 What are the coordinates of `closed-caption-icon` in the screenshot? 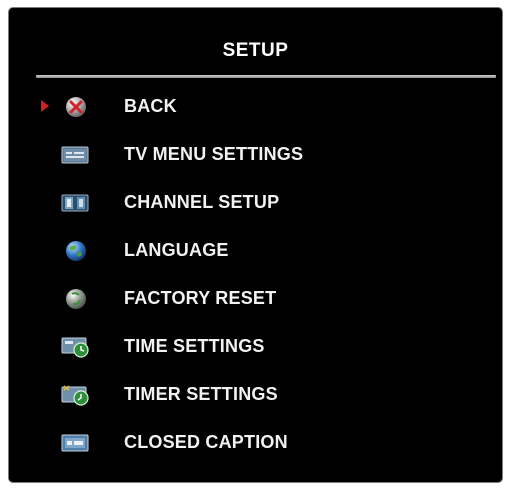 It's located at (75, 443).